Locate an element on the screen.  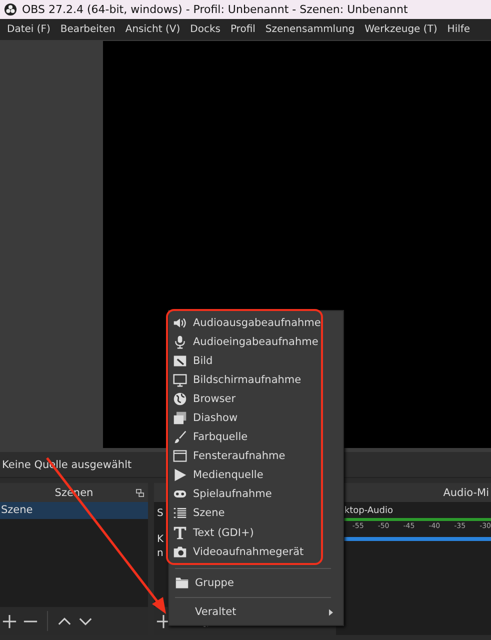
partial-text: S is located at coordinates (160, 513).